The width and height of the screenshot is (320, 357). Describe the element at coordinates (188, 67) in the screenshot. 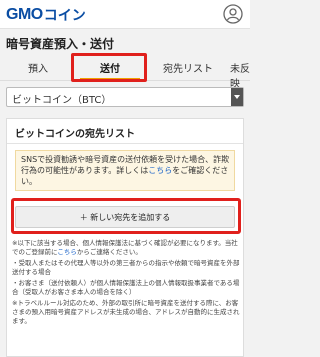

I see `tab-address-list: 宛先リスト` at that location.